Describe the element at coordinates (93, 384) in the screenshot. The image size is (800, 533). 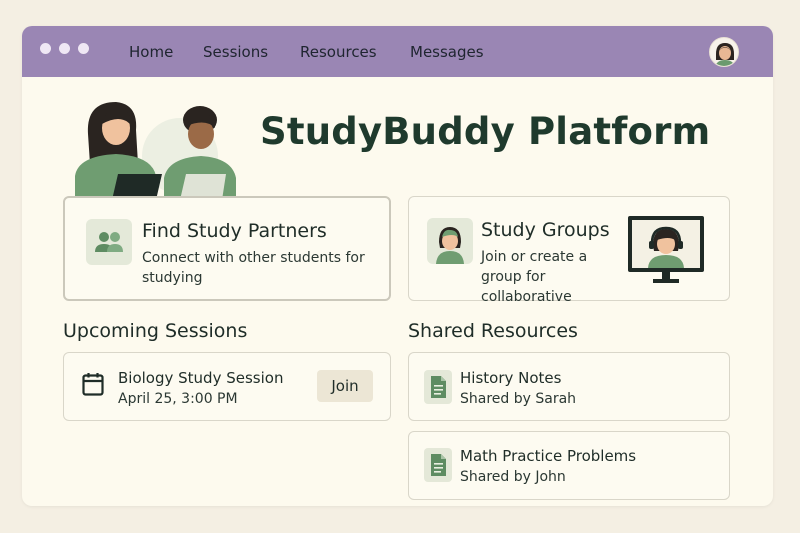
I see `calendar-icon` at that location.